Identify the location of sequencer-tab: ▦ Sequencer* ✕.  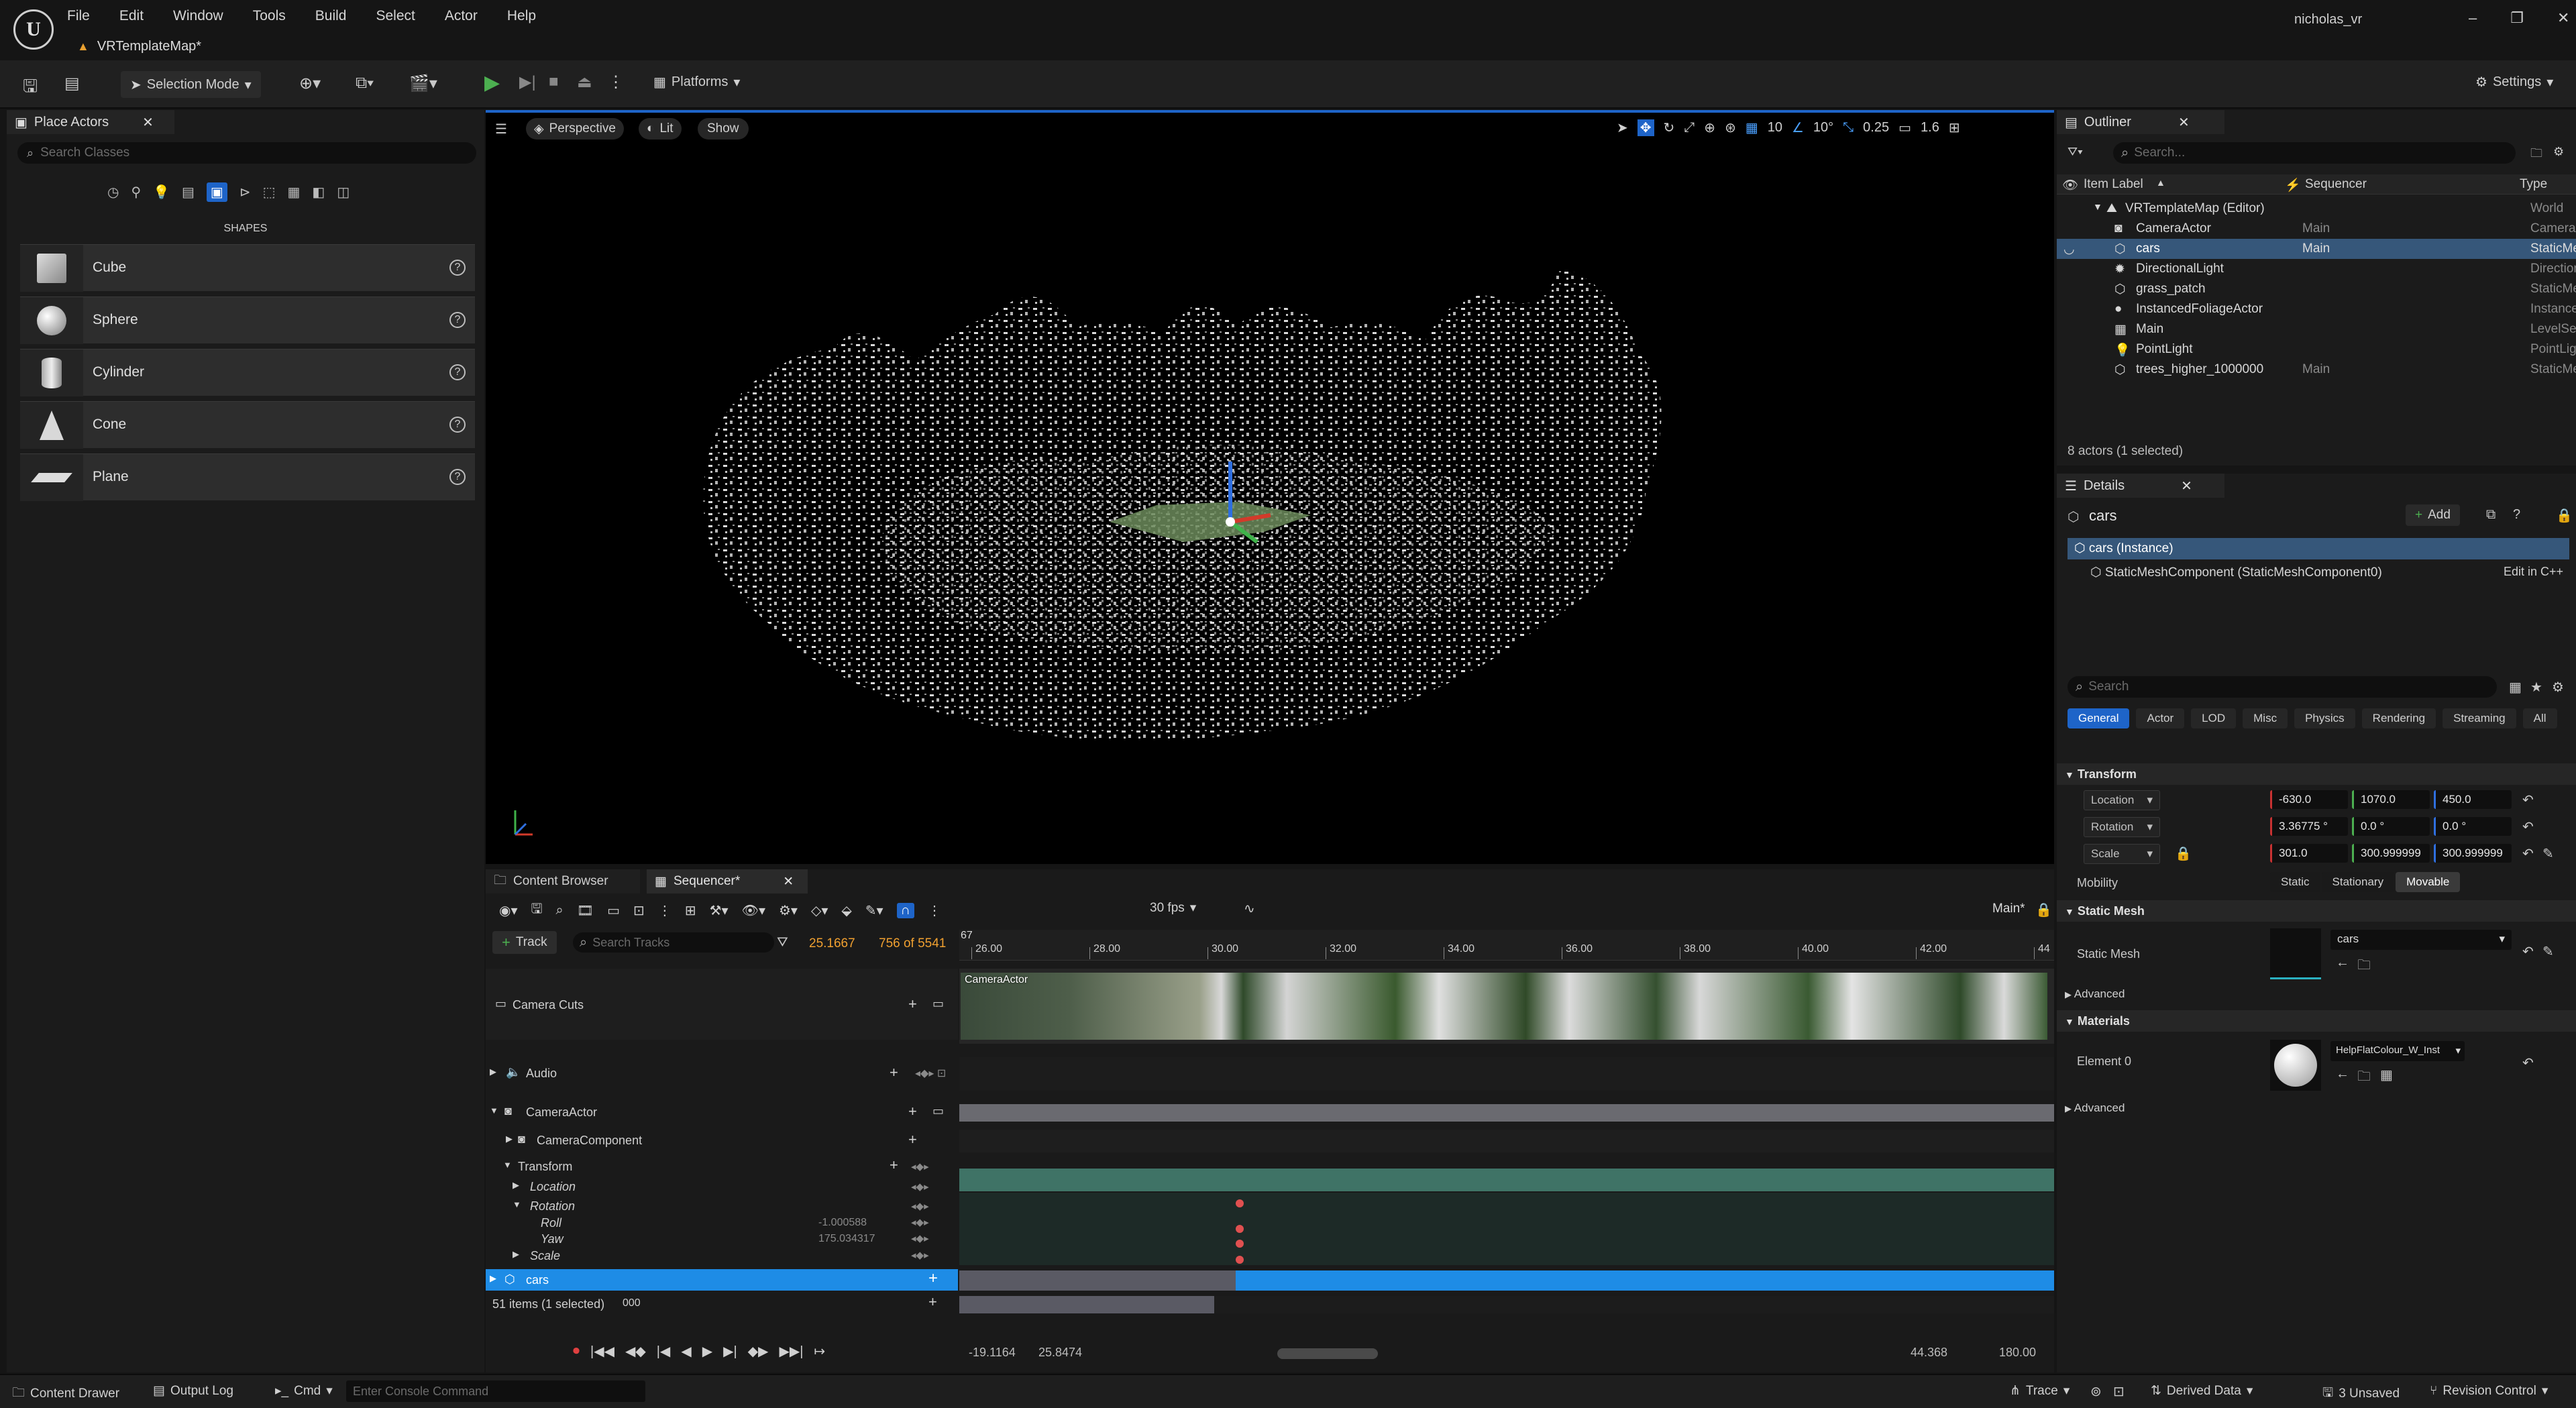
(727, 881).